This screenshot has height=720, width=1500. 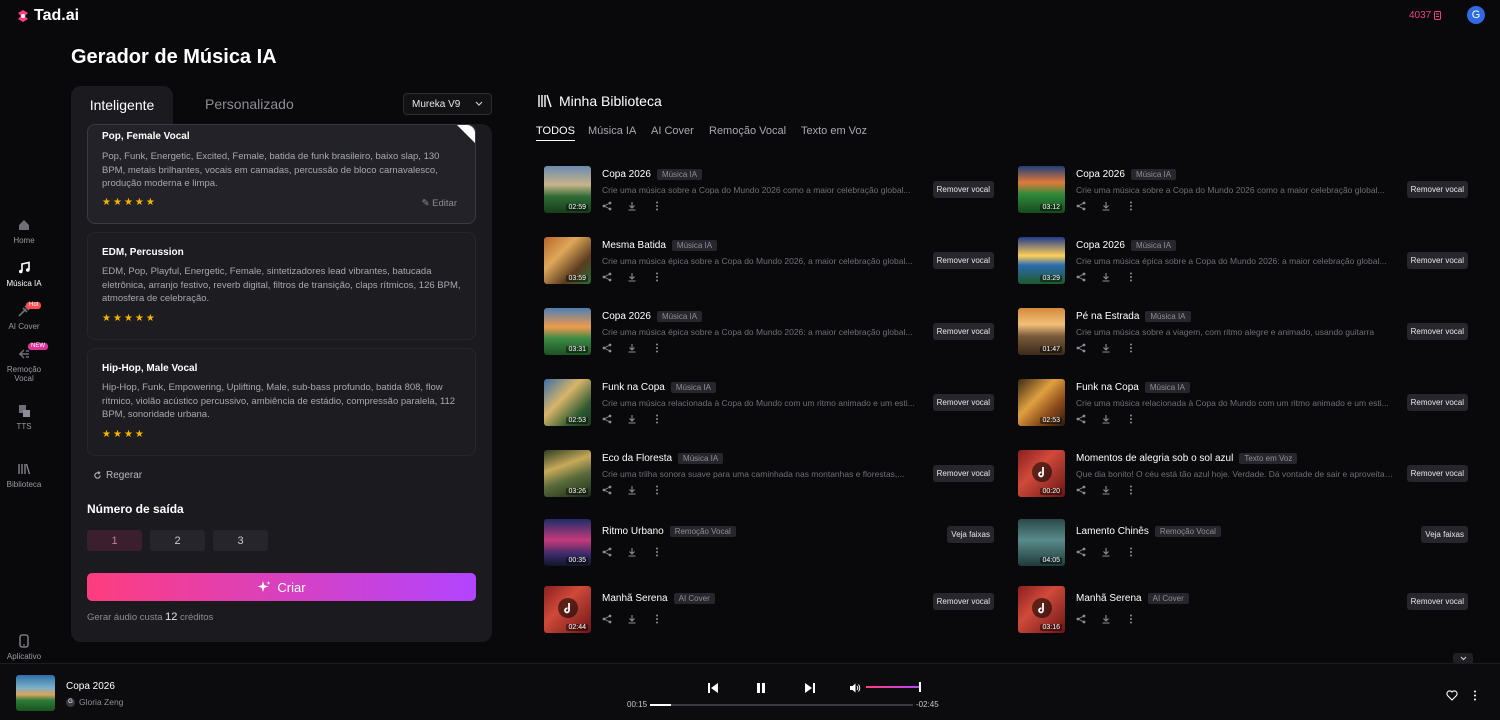 I want to click on tab-inteligente: Inteligente, so click(x=122, y=105).